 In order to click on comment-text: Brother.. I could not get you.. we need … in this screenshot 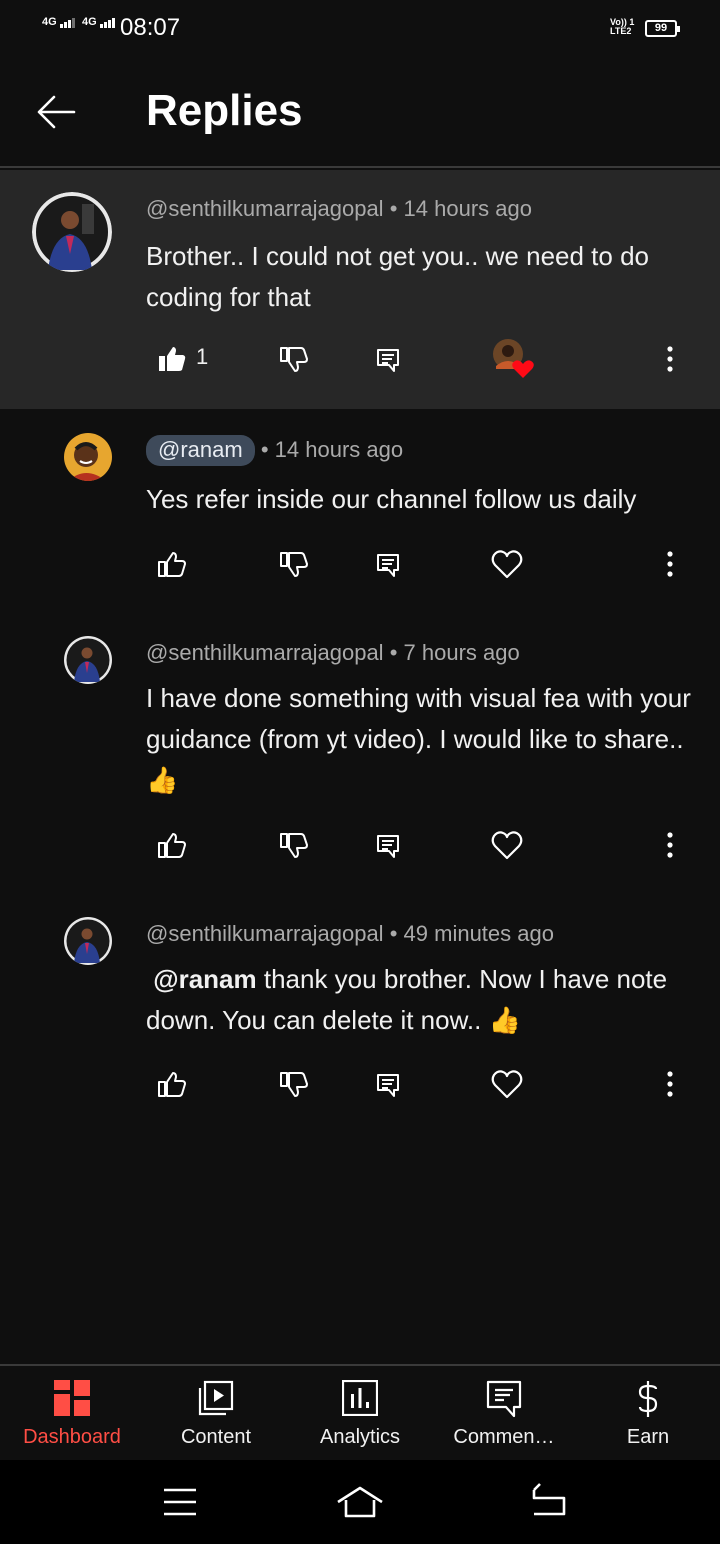, I will do `click(398, 276)`.